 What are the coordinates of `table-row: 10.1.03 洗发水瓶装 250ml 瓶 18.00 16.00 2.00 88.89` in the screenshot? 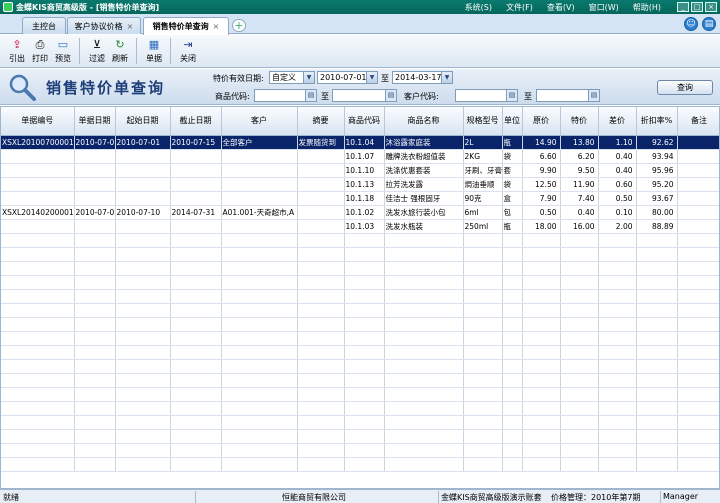 It's located at (360, 226).